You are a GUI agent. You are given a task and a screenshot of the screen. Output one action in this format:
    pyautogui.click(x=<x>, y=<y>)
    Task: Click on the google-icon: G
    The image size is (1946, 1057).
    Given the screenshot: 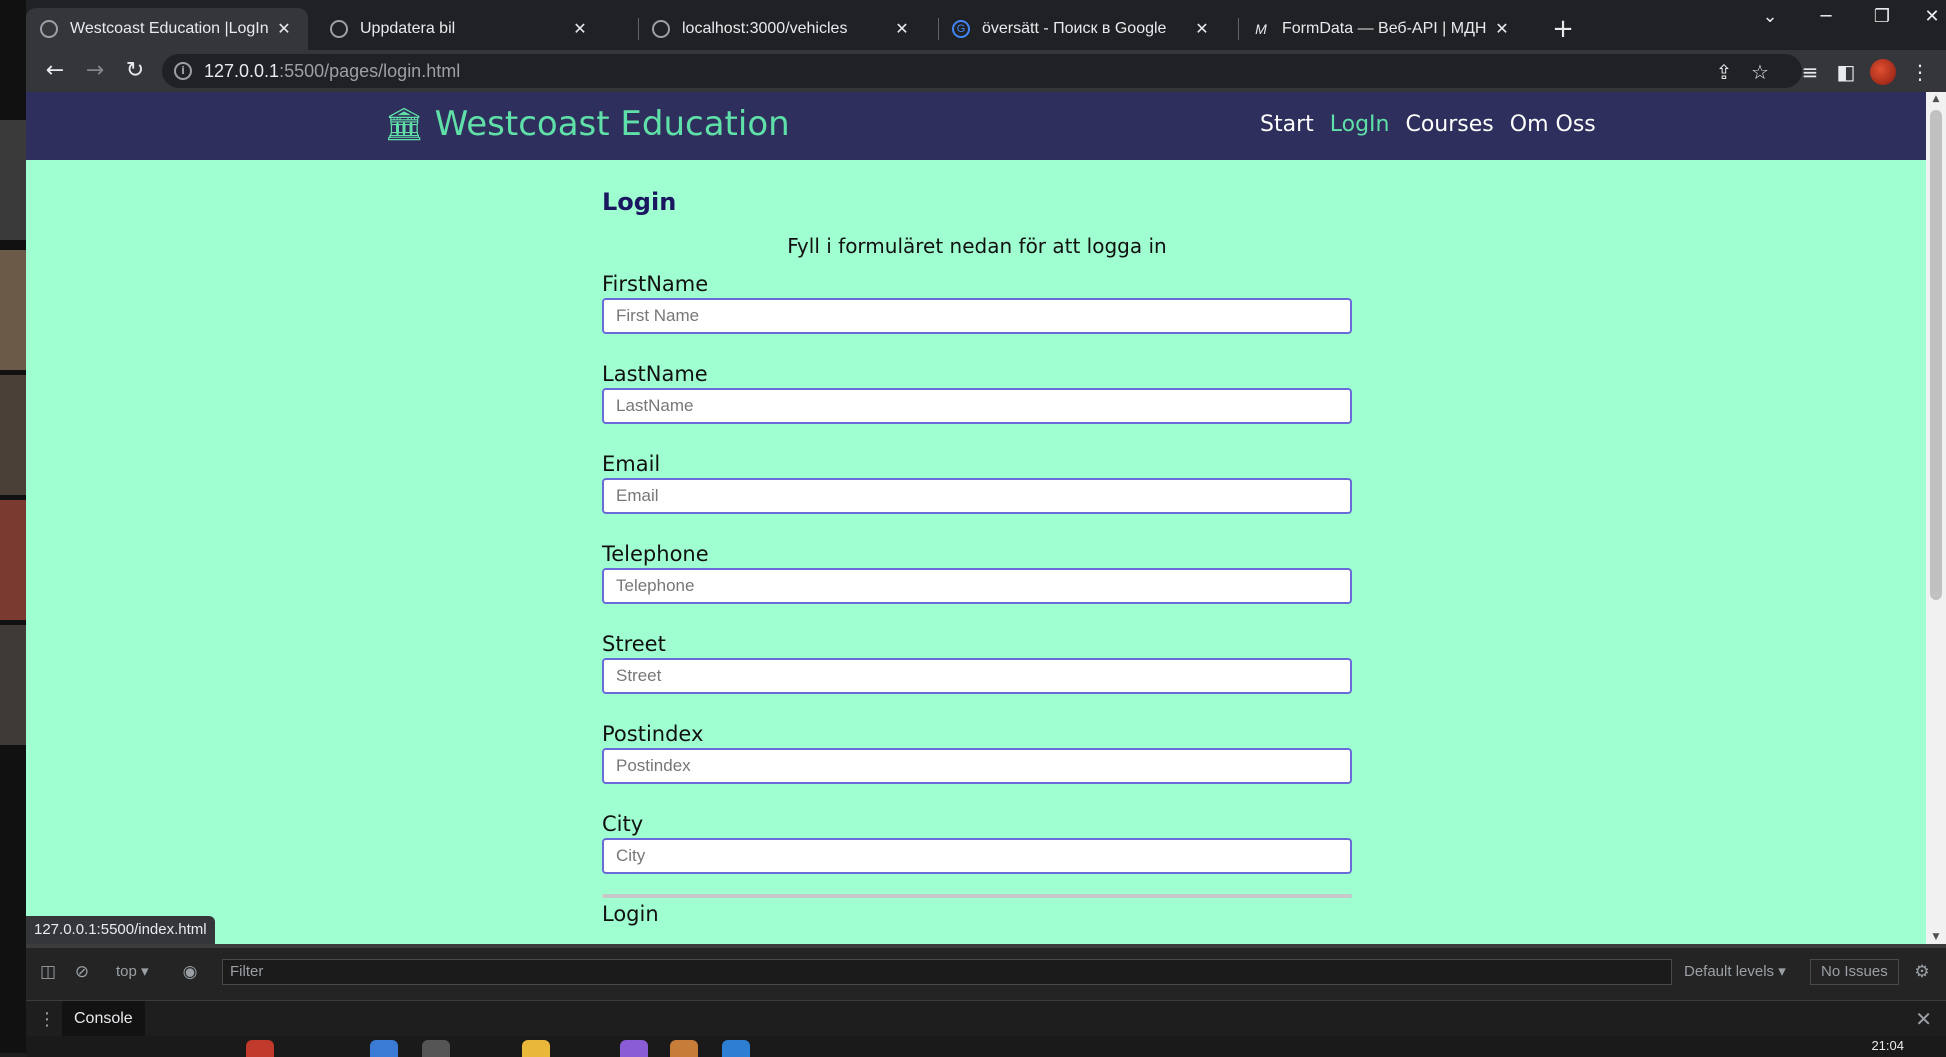 What is the action you would take?
    pyautogui.click(x=961, y=29)
    